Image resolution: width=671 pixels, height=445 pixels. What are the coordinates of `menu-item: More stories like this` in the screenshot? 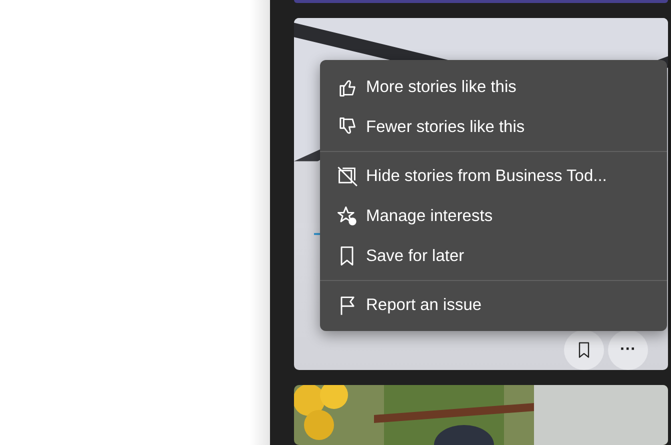 It's located at (493, 87).